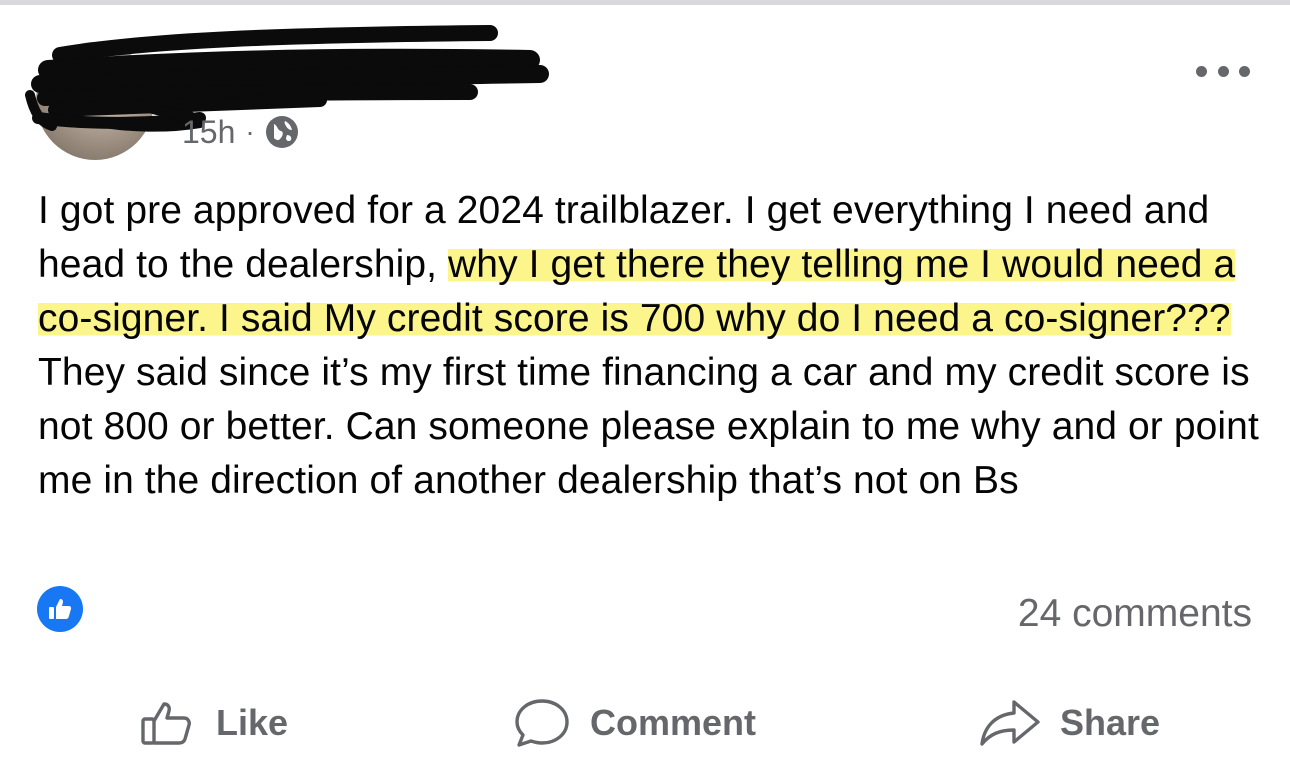 This screenshot has width=1290, height=770. What do you see at coordinates (281, 132) in the screenshot?
I see `globe-icon` at bounding box center [281, 132].